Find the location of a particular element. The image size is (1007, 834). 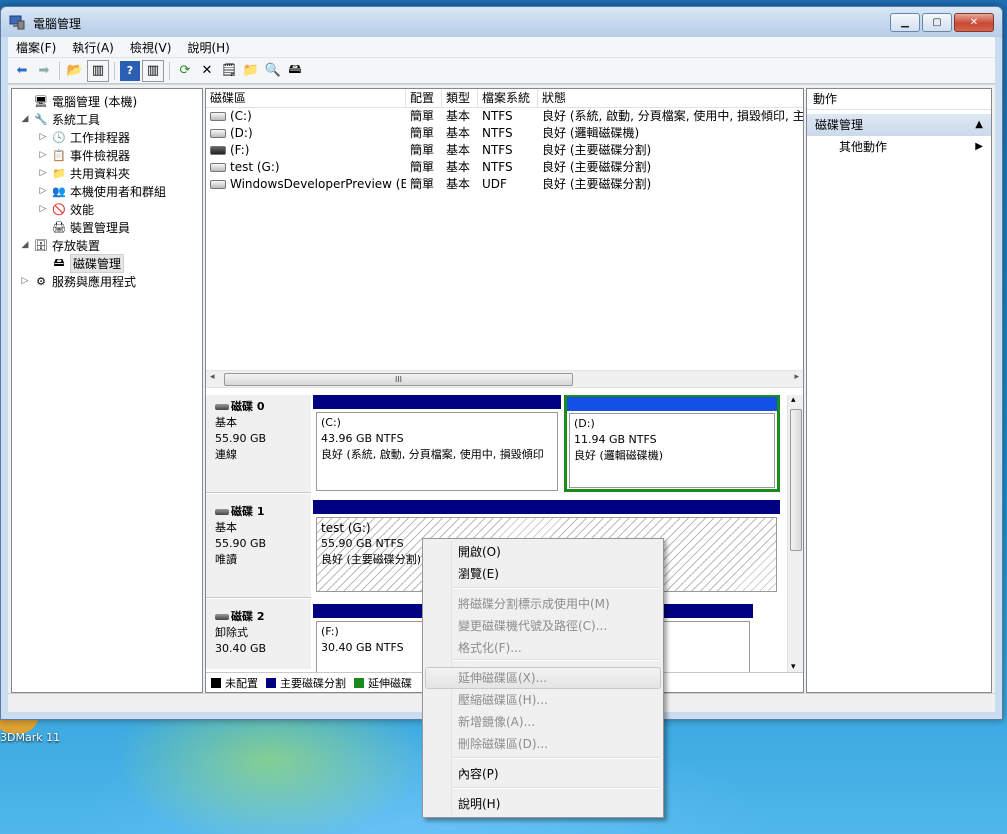

disk-1-label: 磁碟 1 基本 55.90 GB 唯讀 is located at coordinates (258, 546).